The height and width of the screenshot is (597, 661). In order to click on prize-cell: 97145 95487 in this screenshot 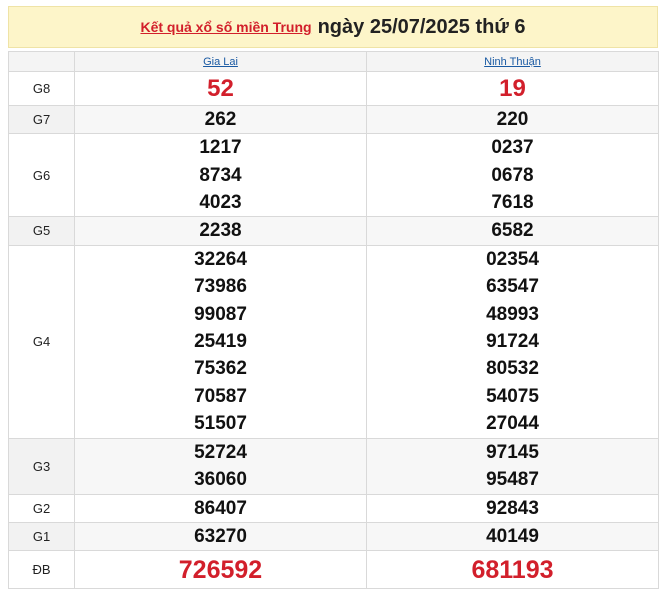, I will do `click(512, 466)`.